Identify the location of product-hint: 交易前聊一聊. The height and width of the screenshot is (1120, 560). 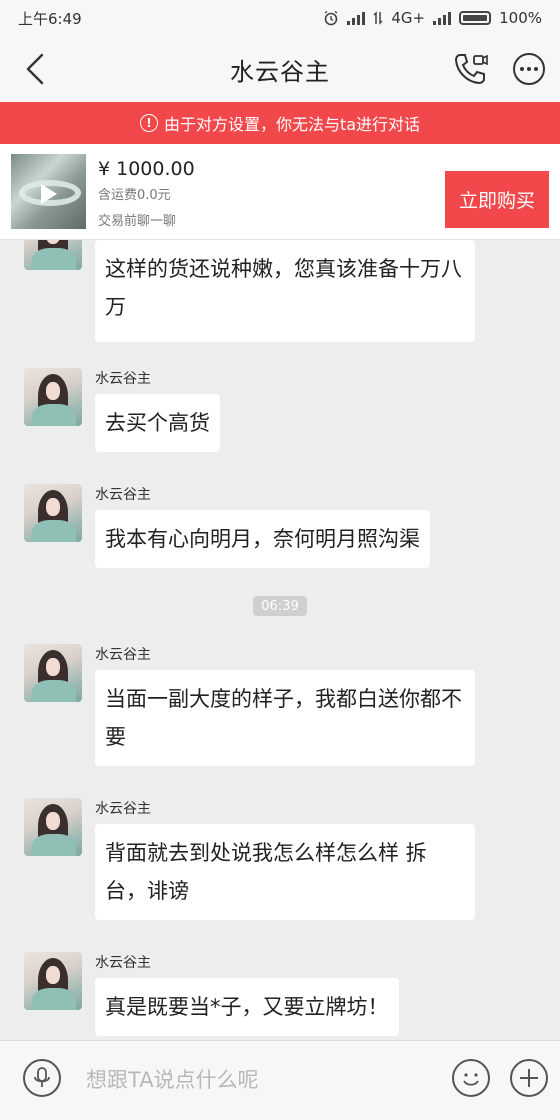
(137, 221).